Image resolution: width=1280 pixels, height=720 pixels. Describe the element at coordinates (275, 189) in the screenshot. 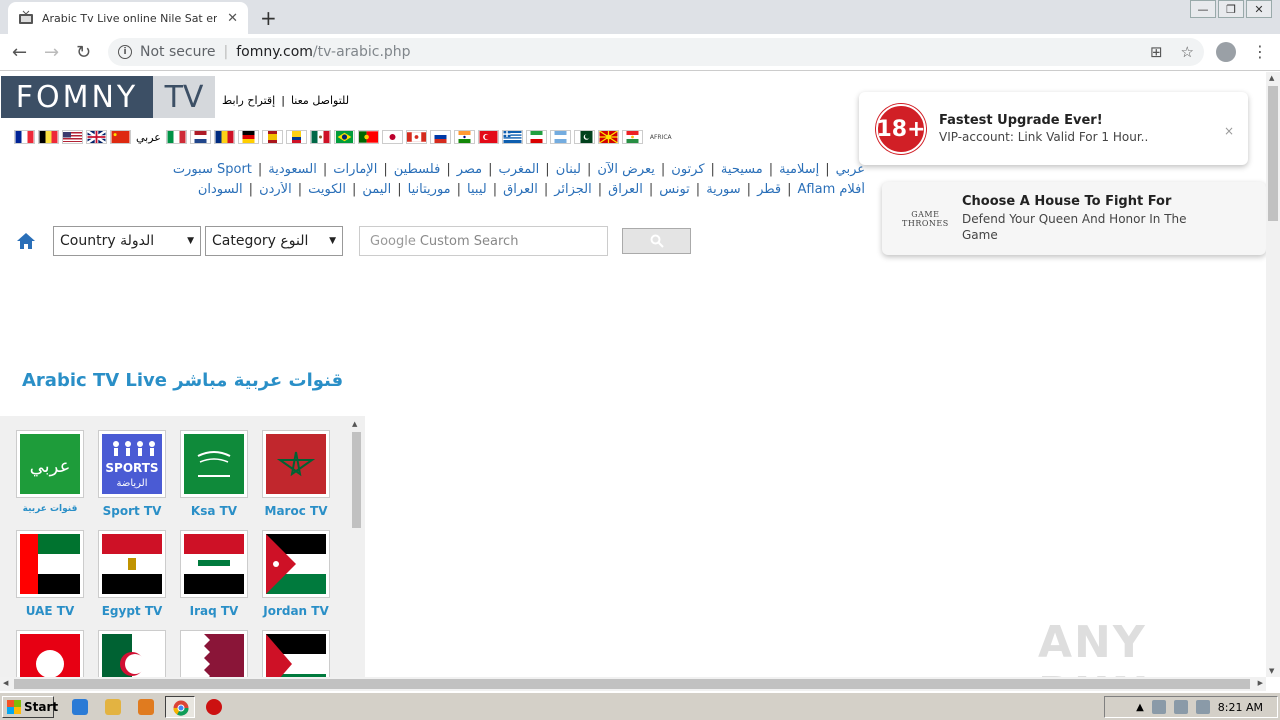

I see `nav-link: الأردن` at that location.